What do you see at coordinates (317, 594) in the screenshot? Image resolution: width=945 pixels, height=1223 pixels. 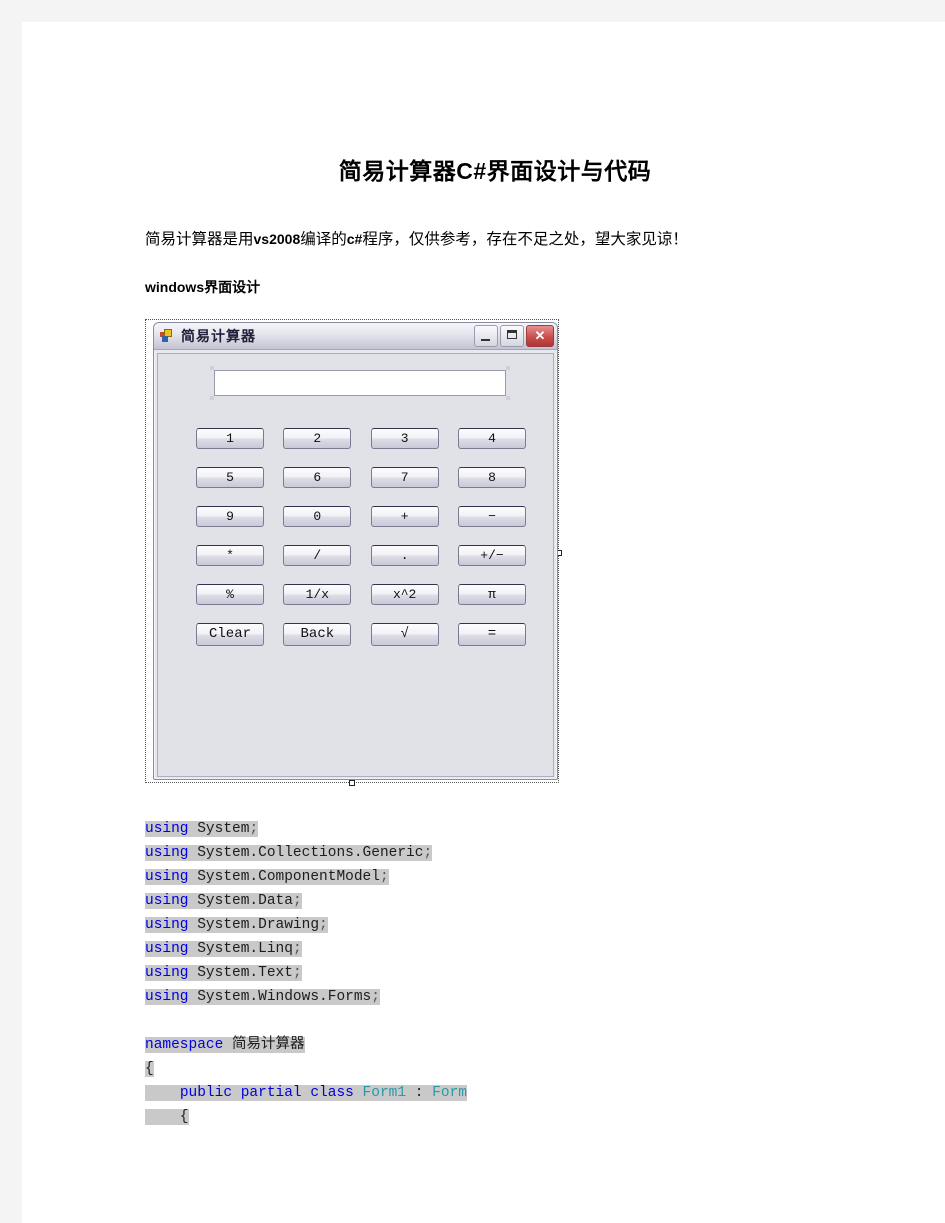 I see `key-reciprocal: 1/x` at bounding box center [317, 594].